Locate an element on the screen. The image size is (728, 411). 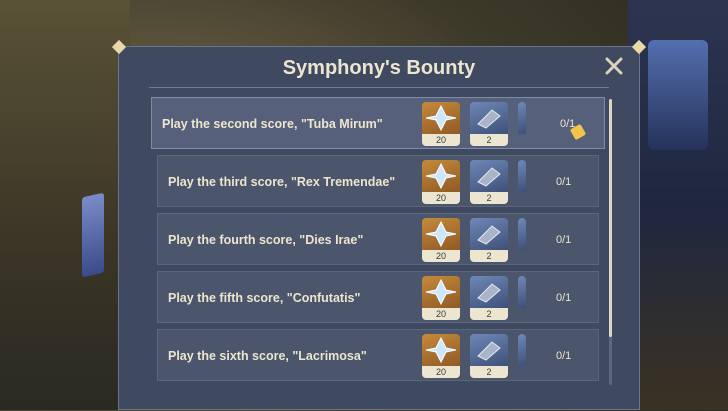
scrollbar is located at coordinates (610, 242).